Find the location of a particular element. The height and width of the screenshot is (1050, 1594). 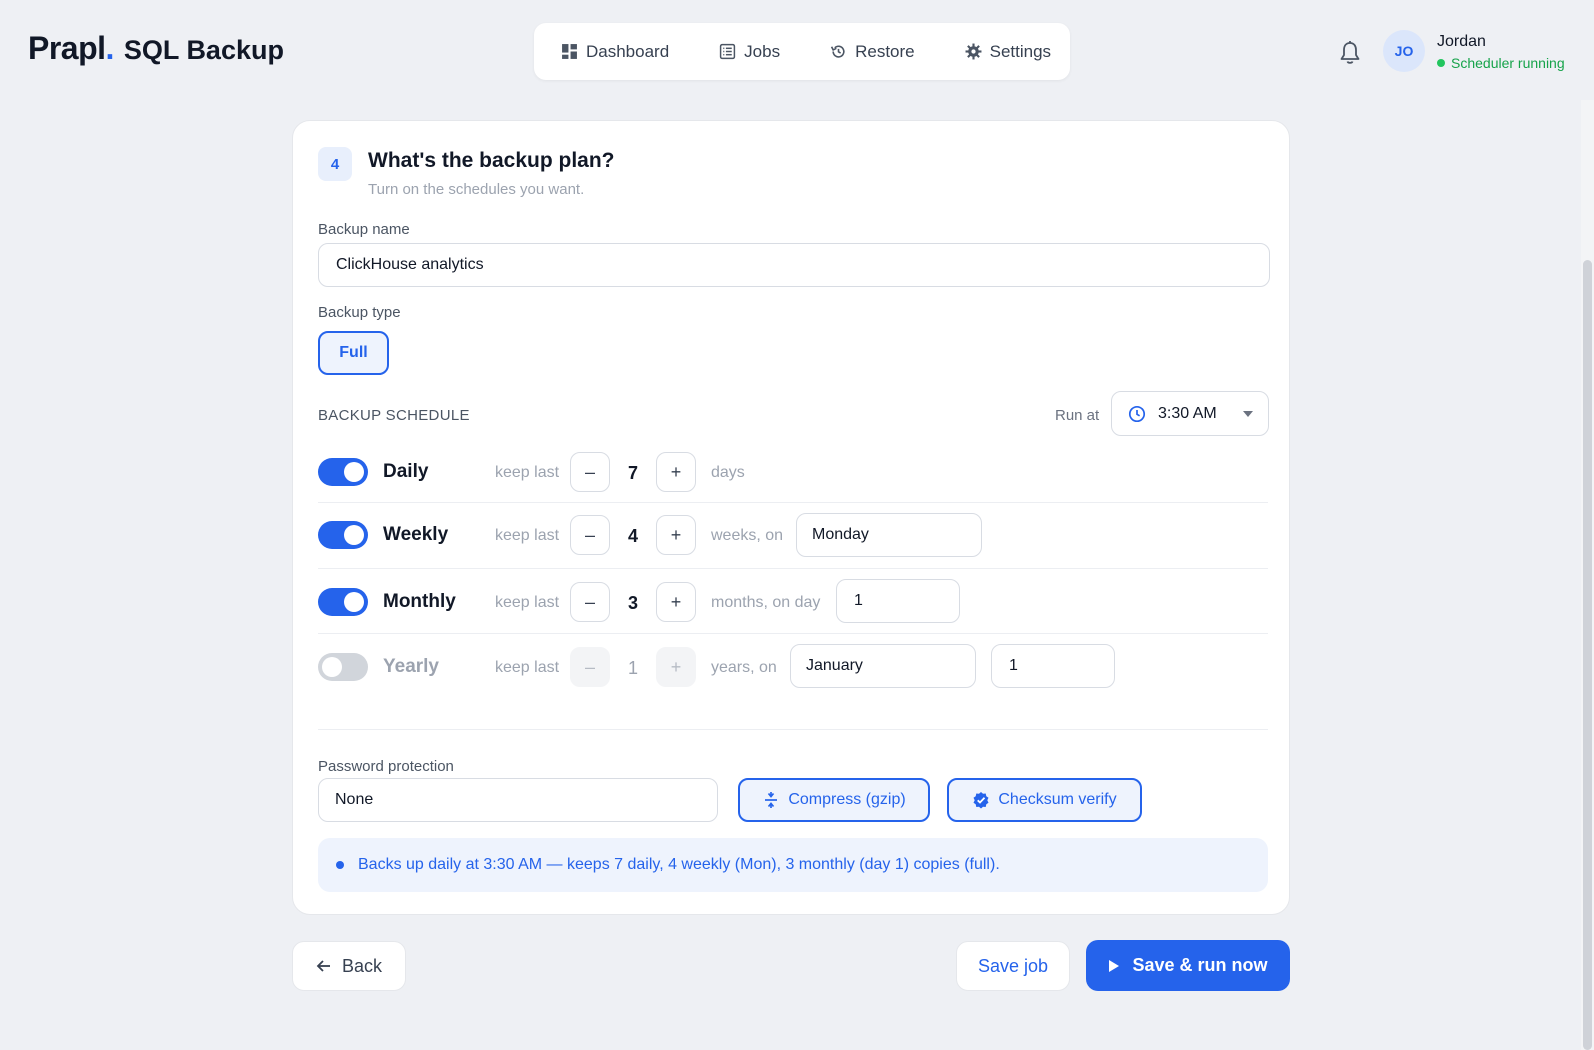

keep-count: 1 is located at coordinates (632, 668).